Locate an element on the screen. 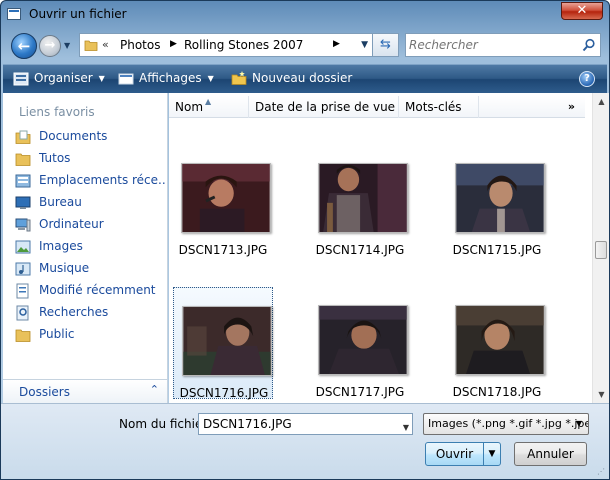 This screenshot has height=480, width=610. fav-item-label: Documents is located at coordinates (73, 136).